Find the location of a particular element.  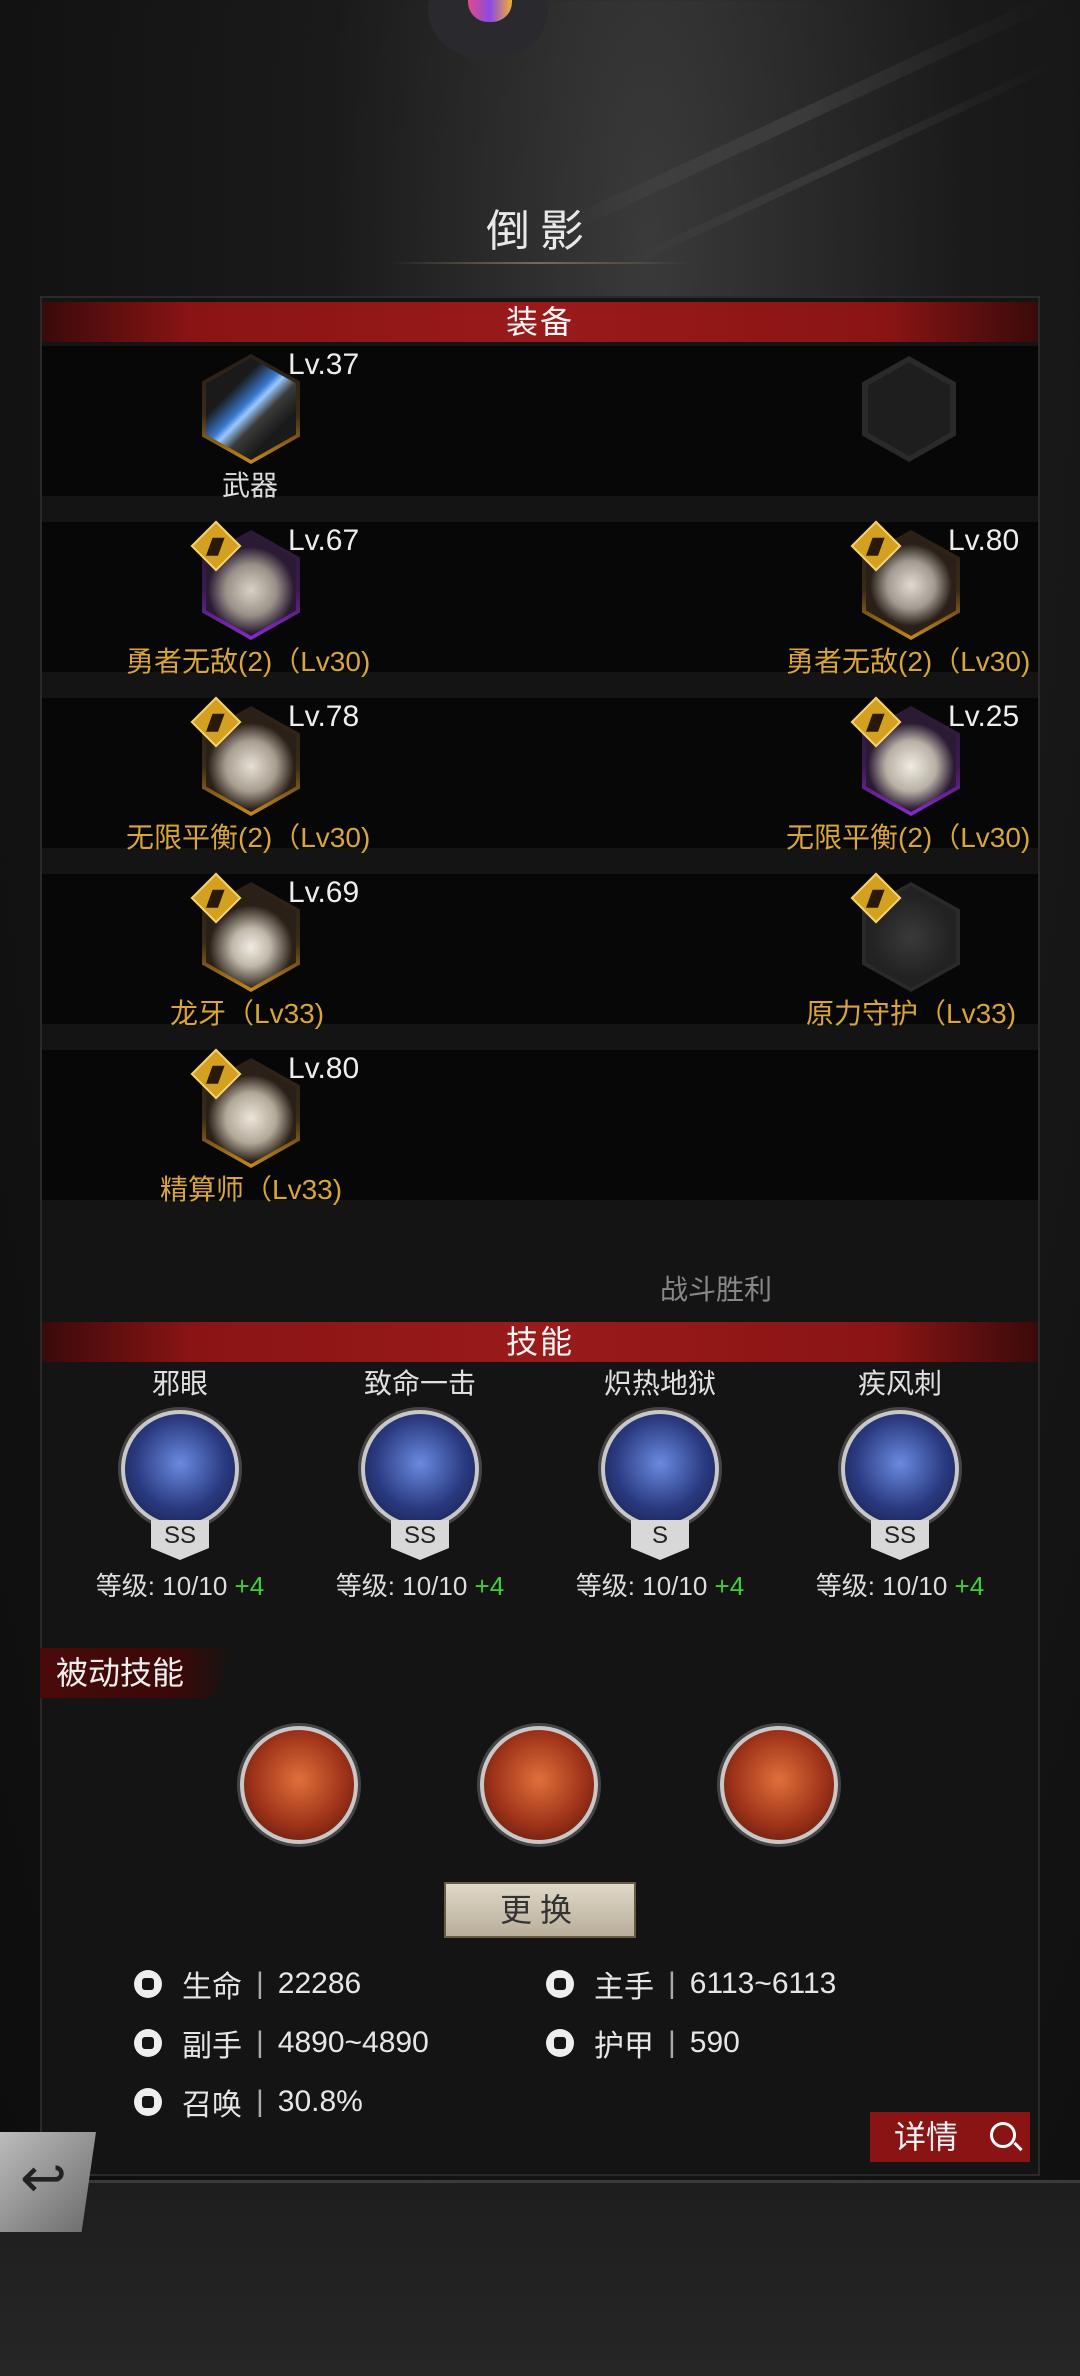

heart-icon is located at coordinates (148, 1984).